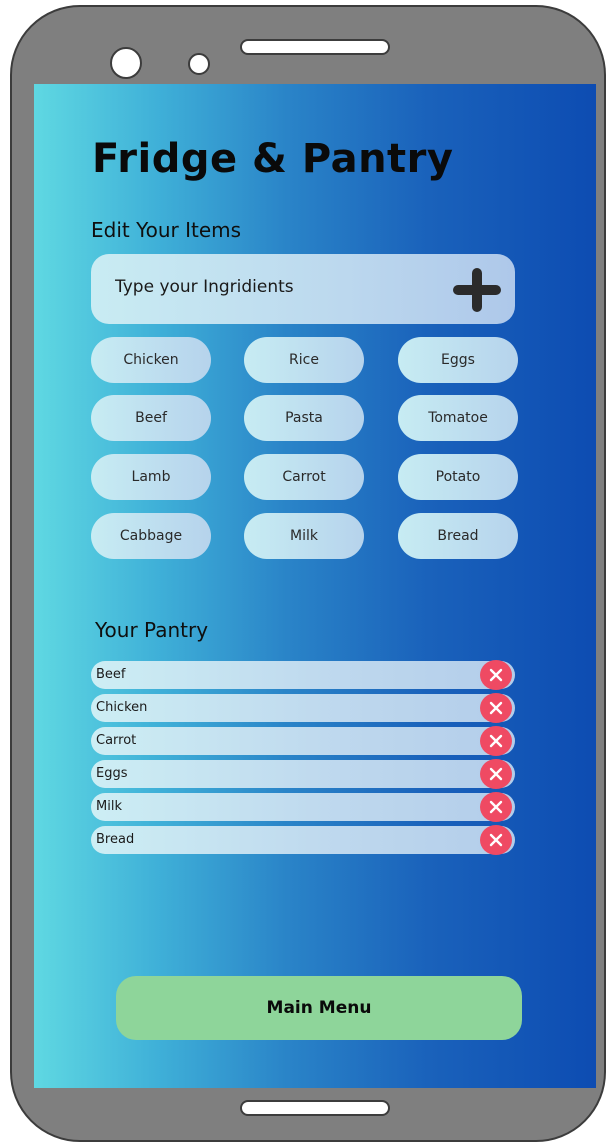 Image resolution: width=613 pixels, height=1148 pixels. I want to click on ingredient-chip-carrot: Carrot, so click(304, 477).